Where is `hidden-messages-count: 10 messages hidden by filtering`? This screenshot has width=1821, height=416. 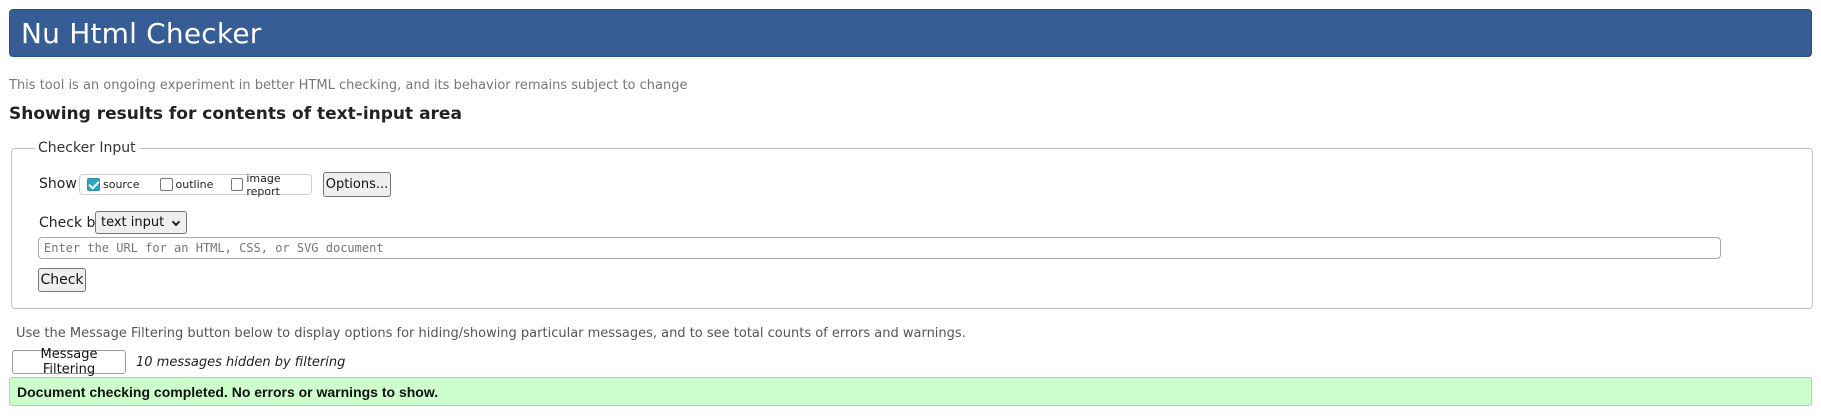
hidden-messages-count: 10 messages hidden by filtering is located at coordinates (241, 362).